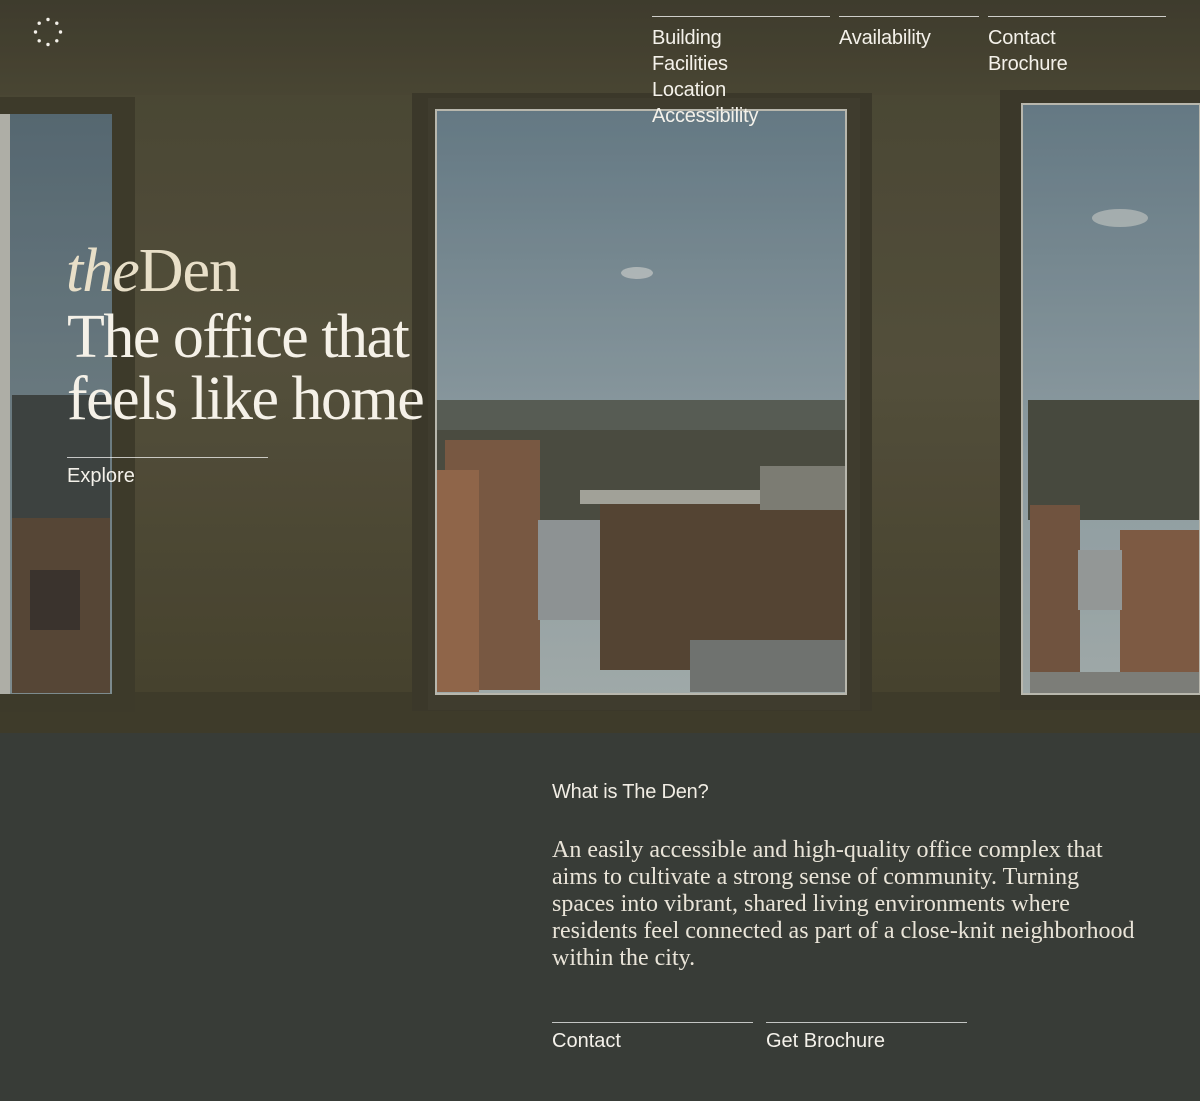  What do you see at coordinates (238, 337) in the screenshot?
I see `headline-line-1: The office that` at bounding box center [238, 337].